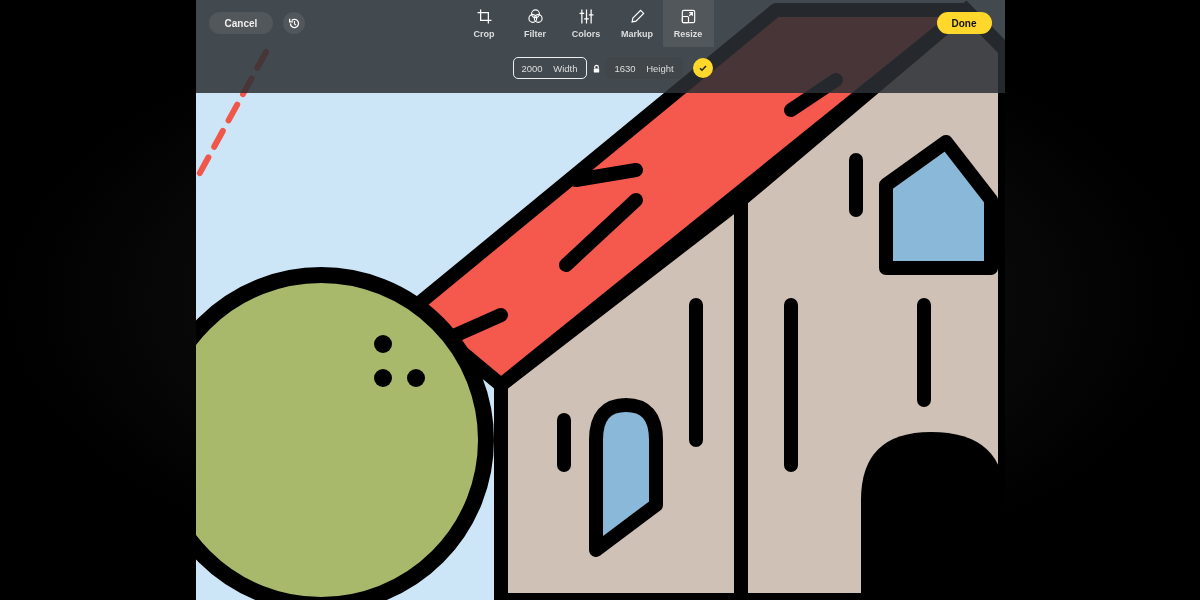  I want to click on confirm-button, so click(702, 68).